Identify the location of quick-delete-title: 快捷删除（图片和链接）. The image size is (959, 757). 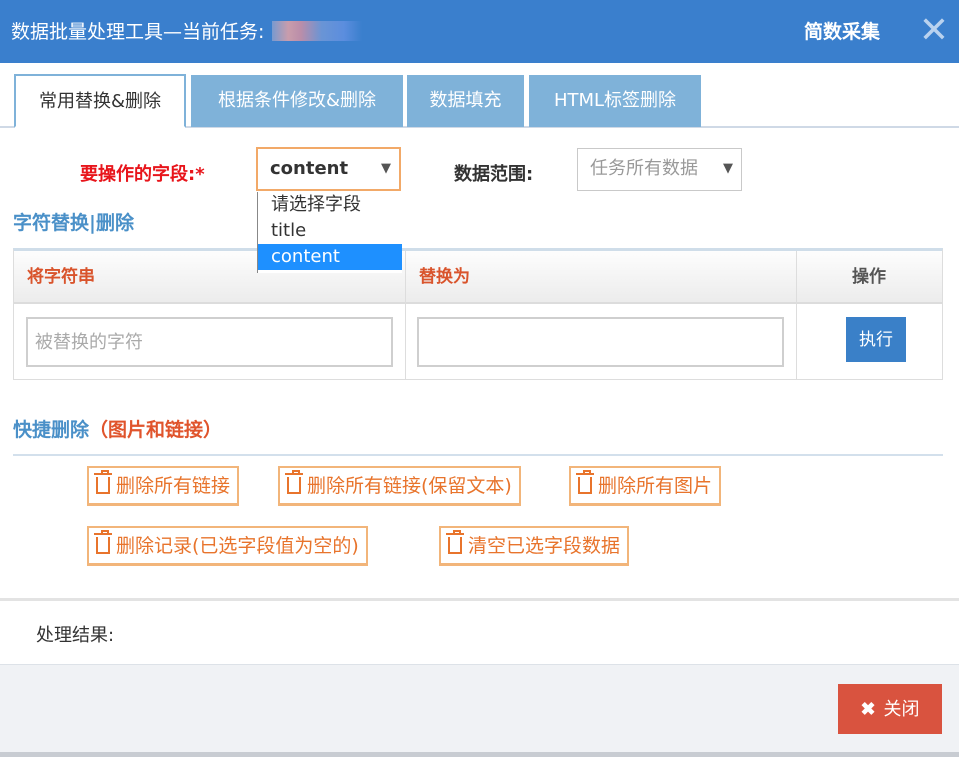
(117, 428).